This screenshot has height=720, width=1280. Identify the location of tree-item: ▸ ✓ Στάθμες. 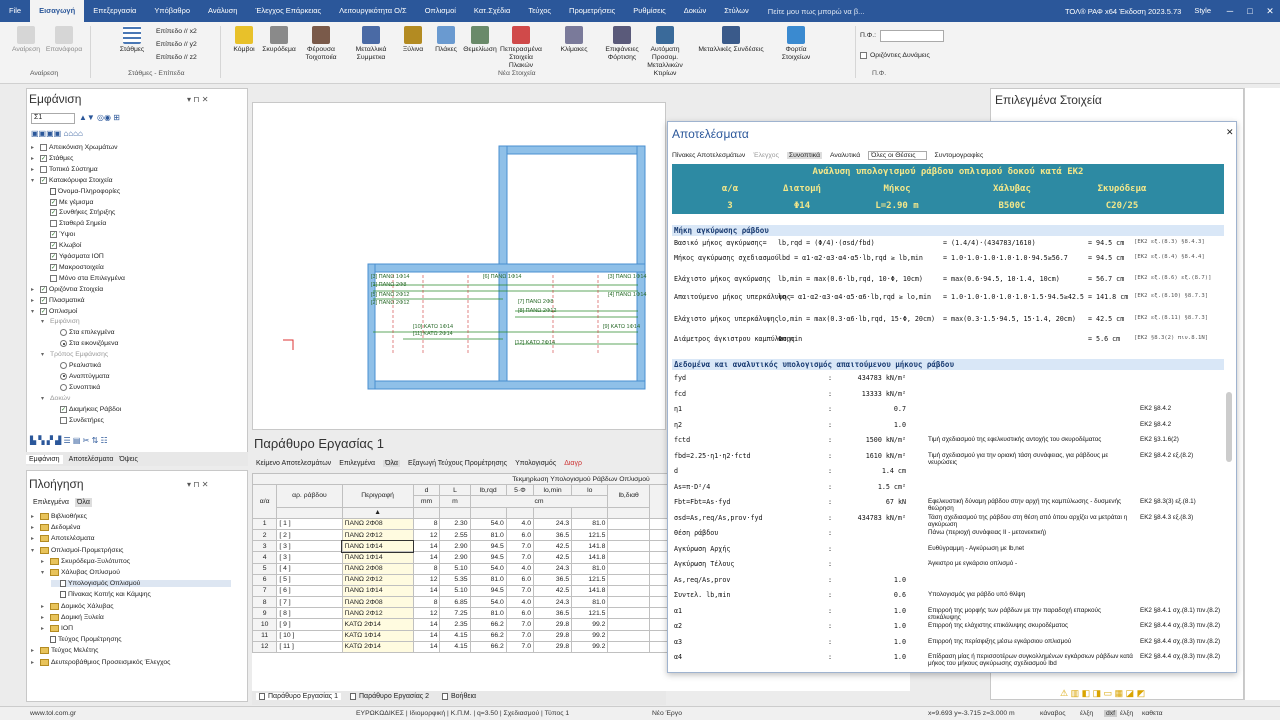
(52, 158).